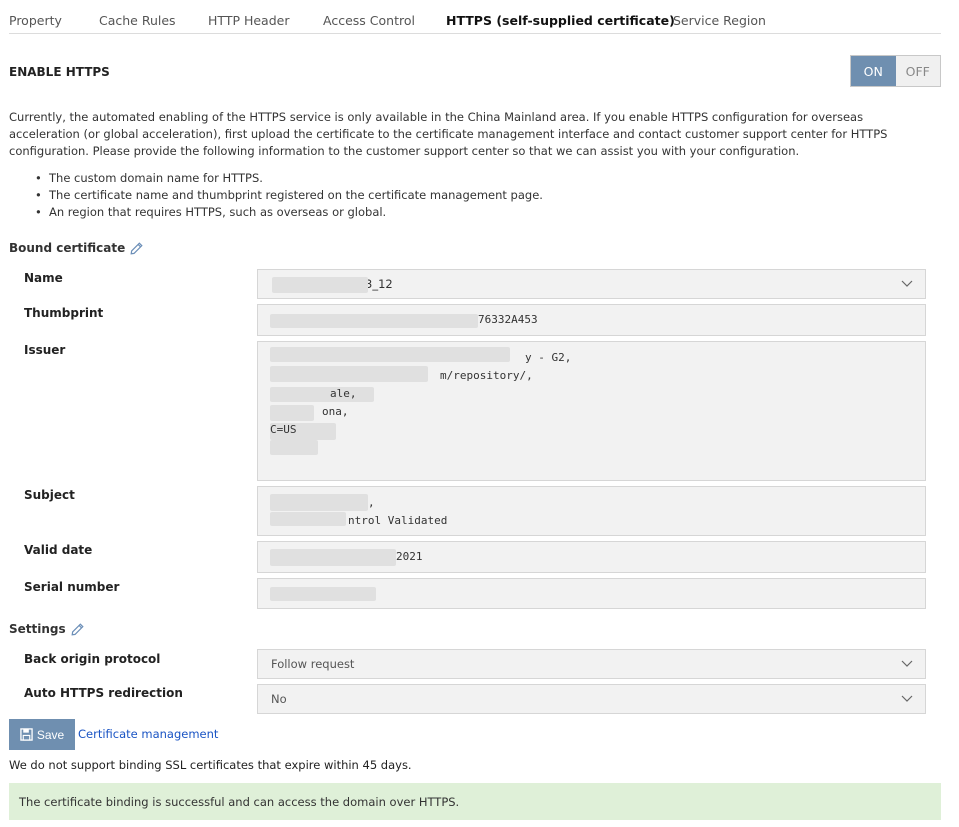  What do you see at coordinates (26, 734) in the screenshot?
I see `save-icon` at bounding box center [26, 734].